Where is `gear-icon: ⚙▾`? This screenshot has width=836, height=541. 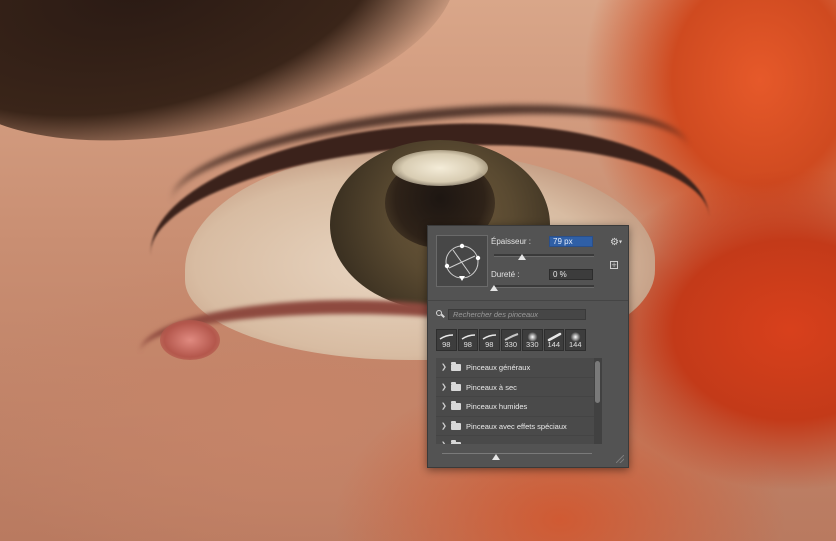 gear-icon: ⚙▾ is located at coordinates (616, 242).